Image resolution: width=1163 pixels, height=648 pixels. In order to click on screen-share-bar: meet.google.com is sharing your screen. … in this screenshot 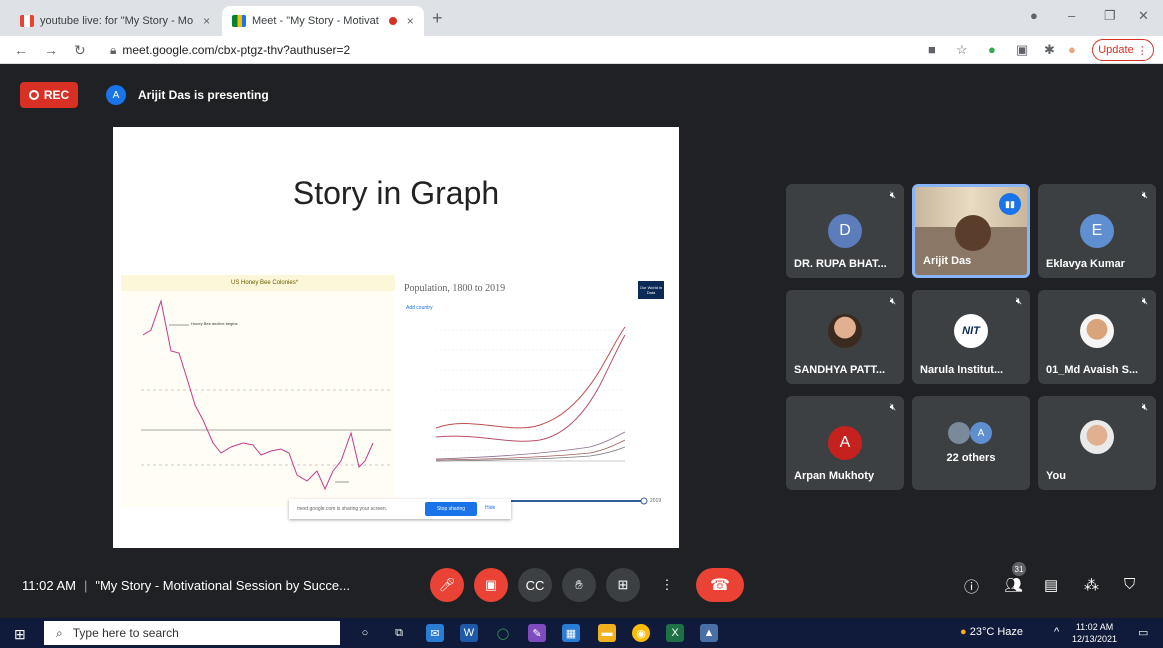, I will do `click(400, 509)`.